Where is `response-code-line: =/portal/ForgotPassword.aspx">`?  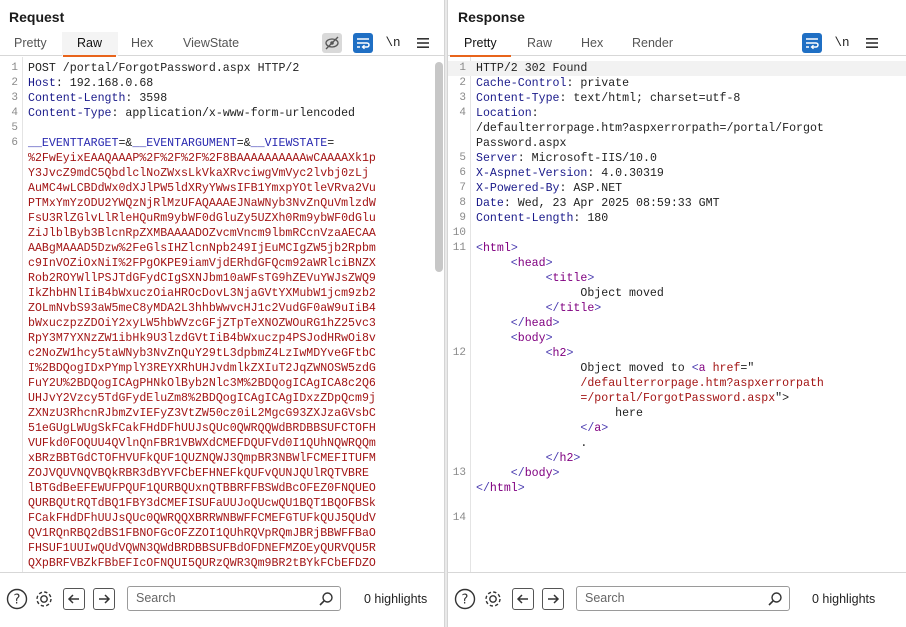 response-code-line: =/portal/ForgotPassword.aspx"> is located at coordinates (677, 398).